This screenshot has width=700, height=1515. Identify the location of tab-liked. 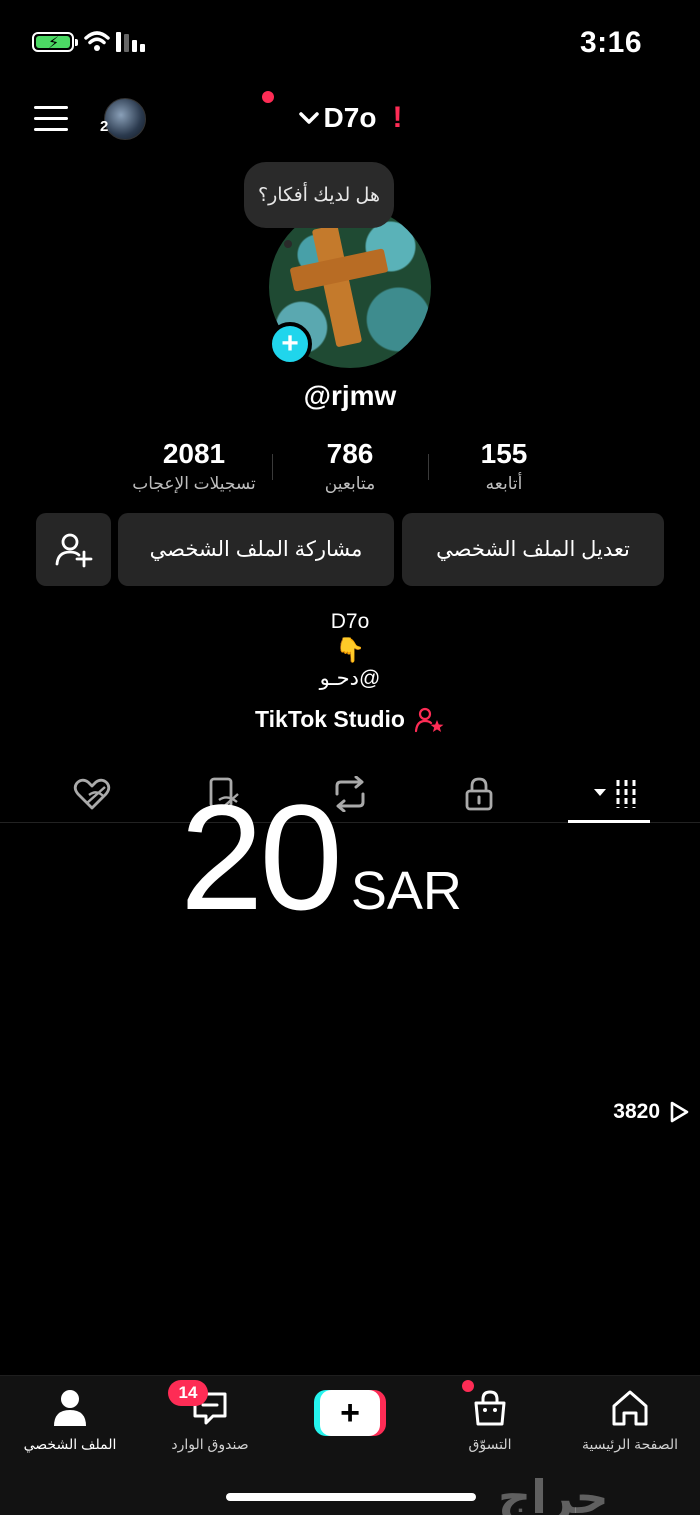
(92, 794).